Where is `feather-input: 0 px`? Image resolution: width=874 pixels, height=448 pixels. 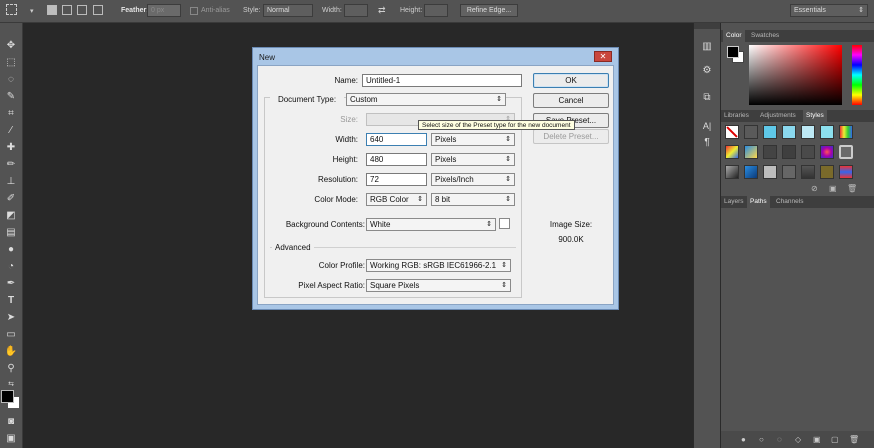
feather-input: 0 px is located at coordinates (164, 10).